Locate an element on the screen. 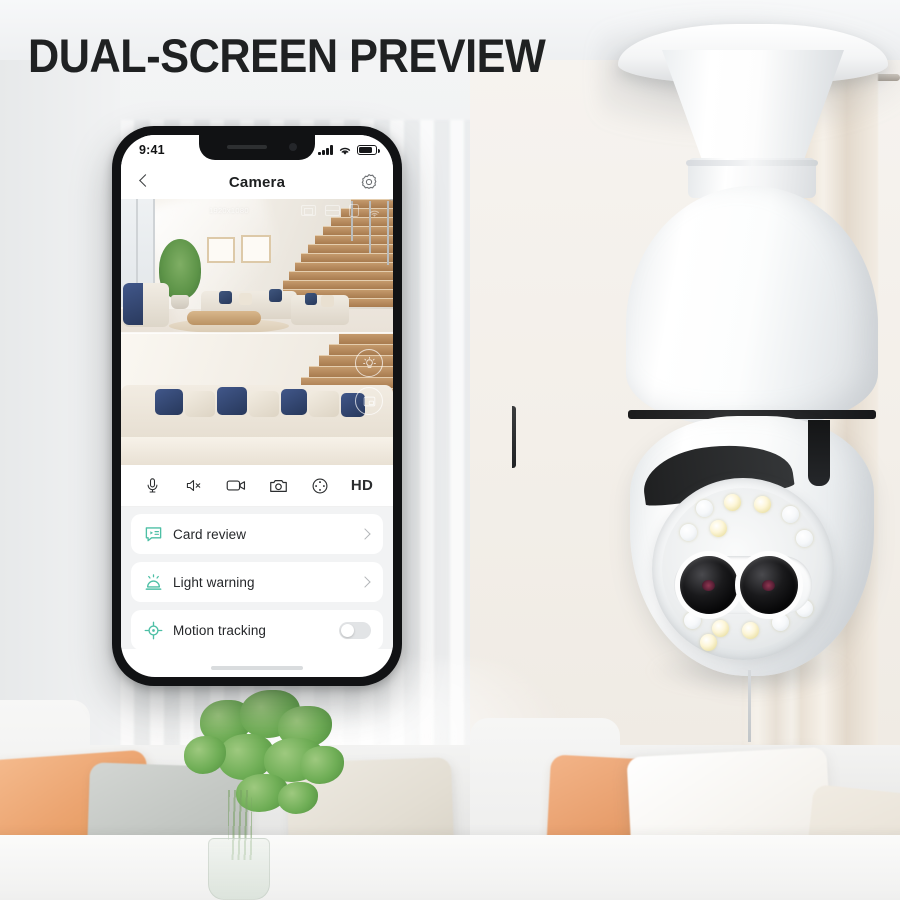 The image size is (900, 900). battery-icon is located at coordinates (368, 150).